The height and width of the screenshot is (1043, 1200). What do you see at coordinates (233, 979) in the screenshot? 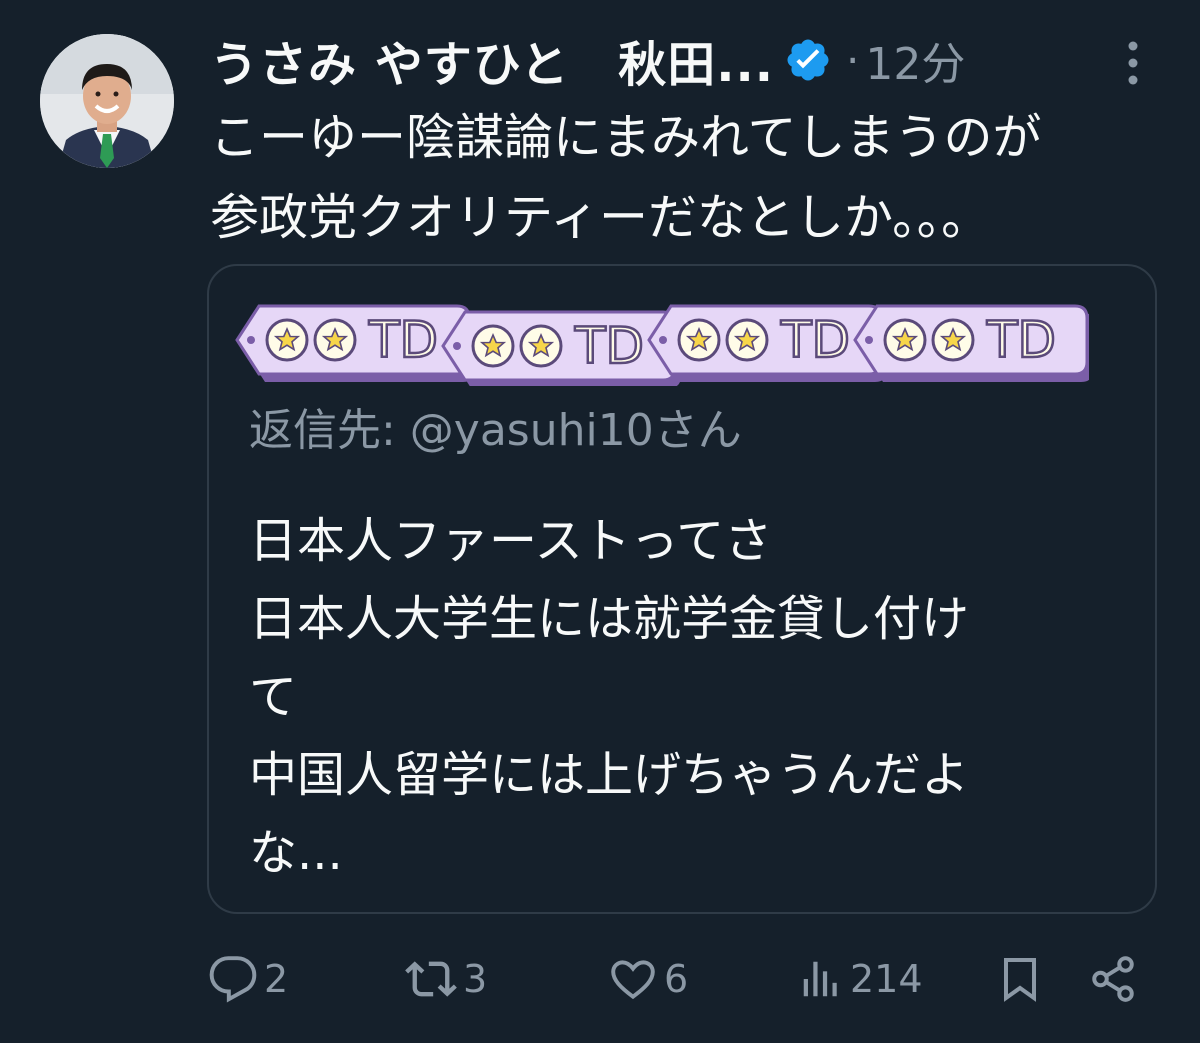
I see `reply-icon` at bounding box center [233, 979].